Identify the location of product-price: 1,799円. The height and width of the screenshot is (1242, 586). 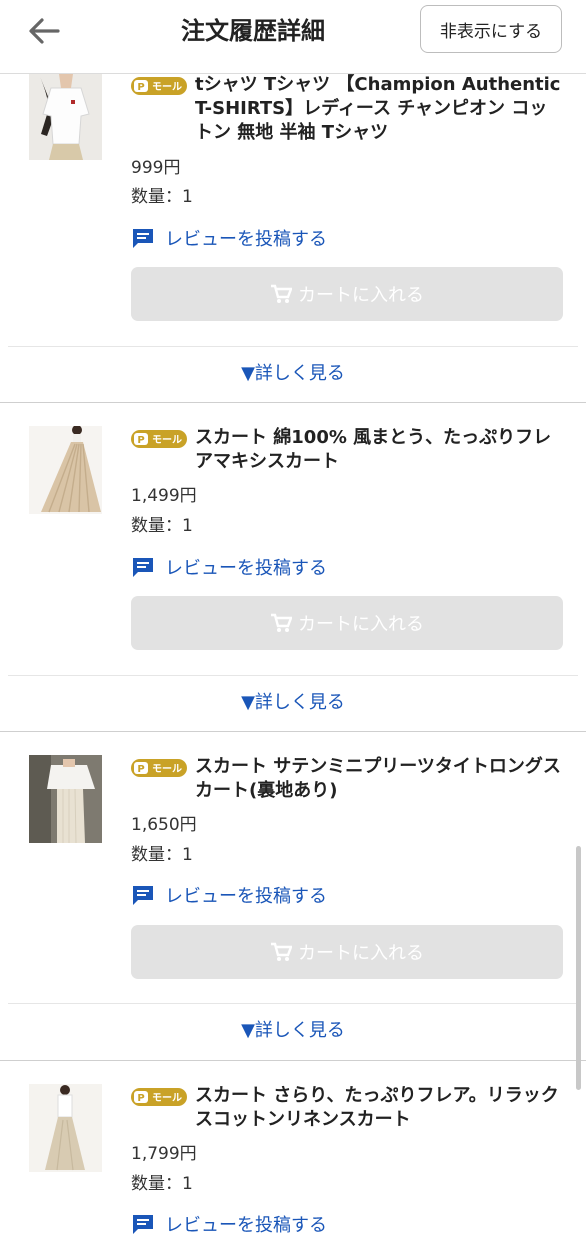
(164, 1154).